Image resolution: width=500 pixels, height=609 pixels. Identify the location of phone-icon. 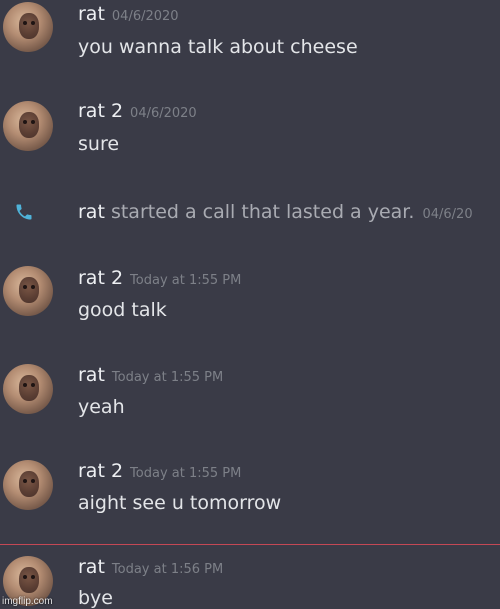
(24, 212).